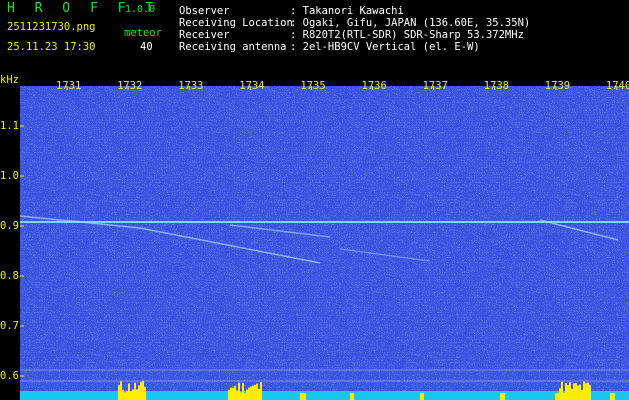 The height and width of the screenshot is (400, 629). I want to click on y-tick-label: 0.8, so click(9, 276).